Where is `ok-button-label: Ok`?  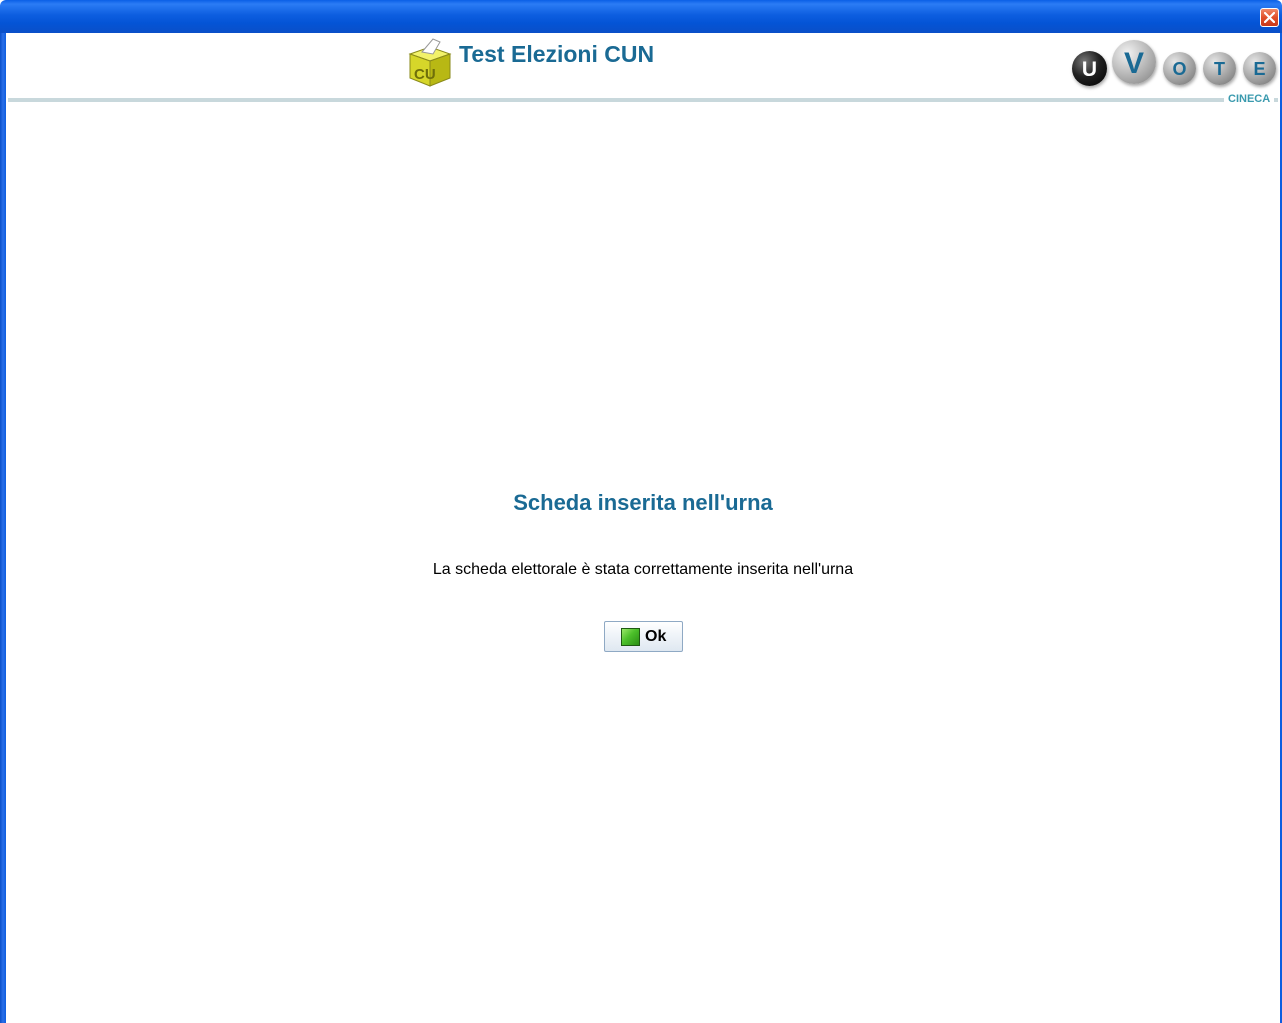 ok-button-label: Ok is located at coordinates (656, 636).